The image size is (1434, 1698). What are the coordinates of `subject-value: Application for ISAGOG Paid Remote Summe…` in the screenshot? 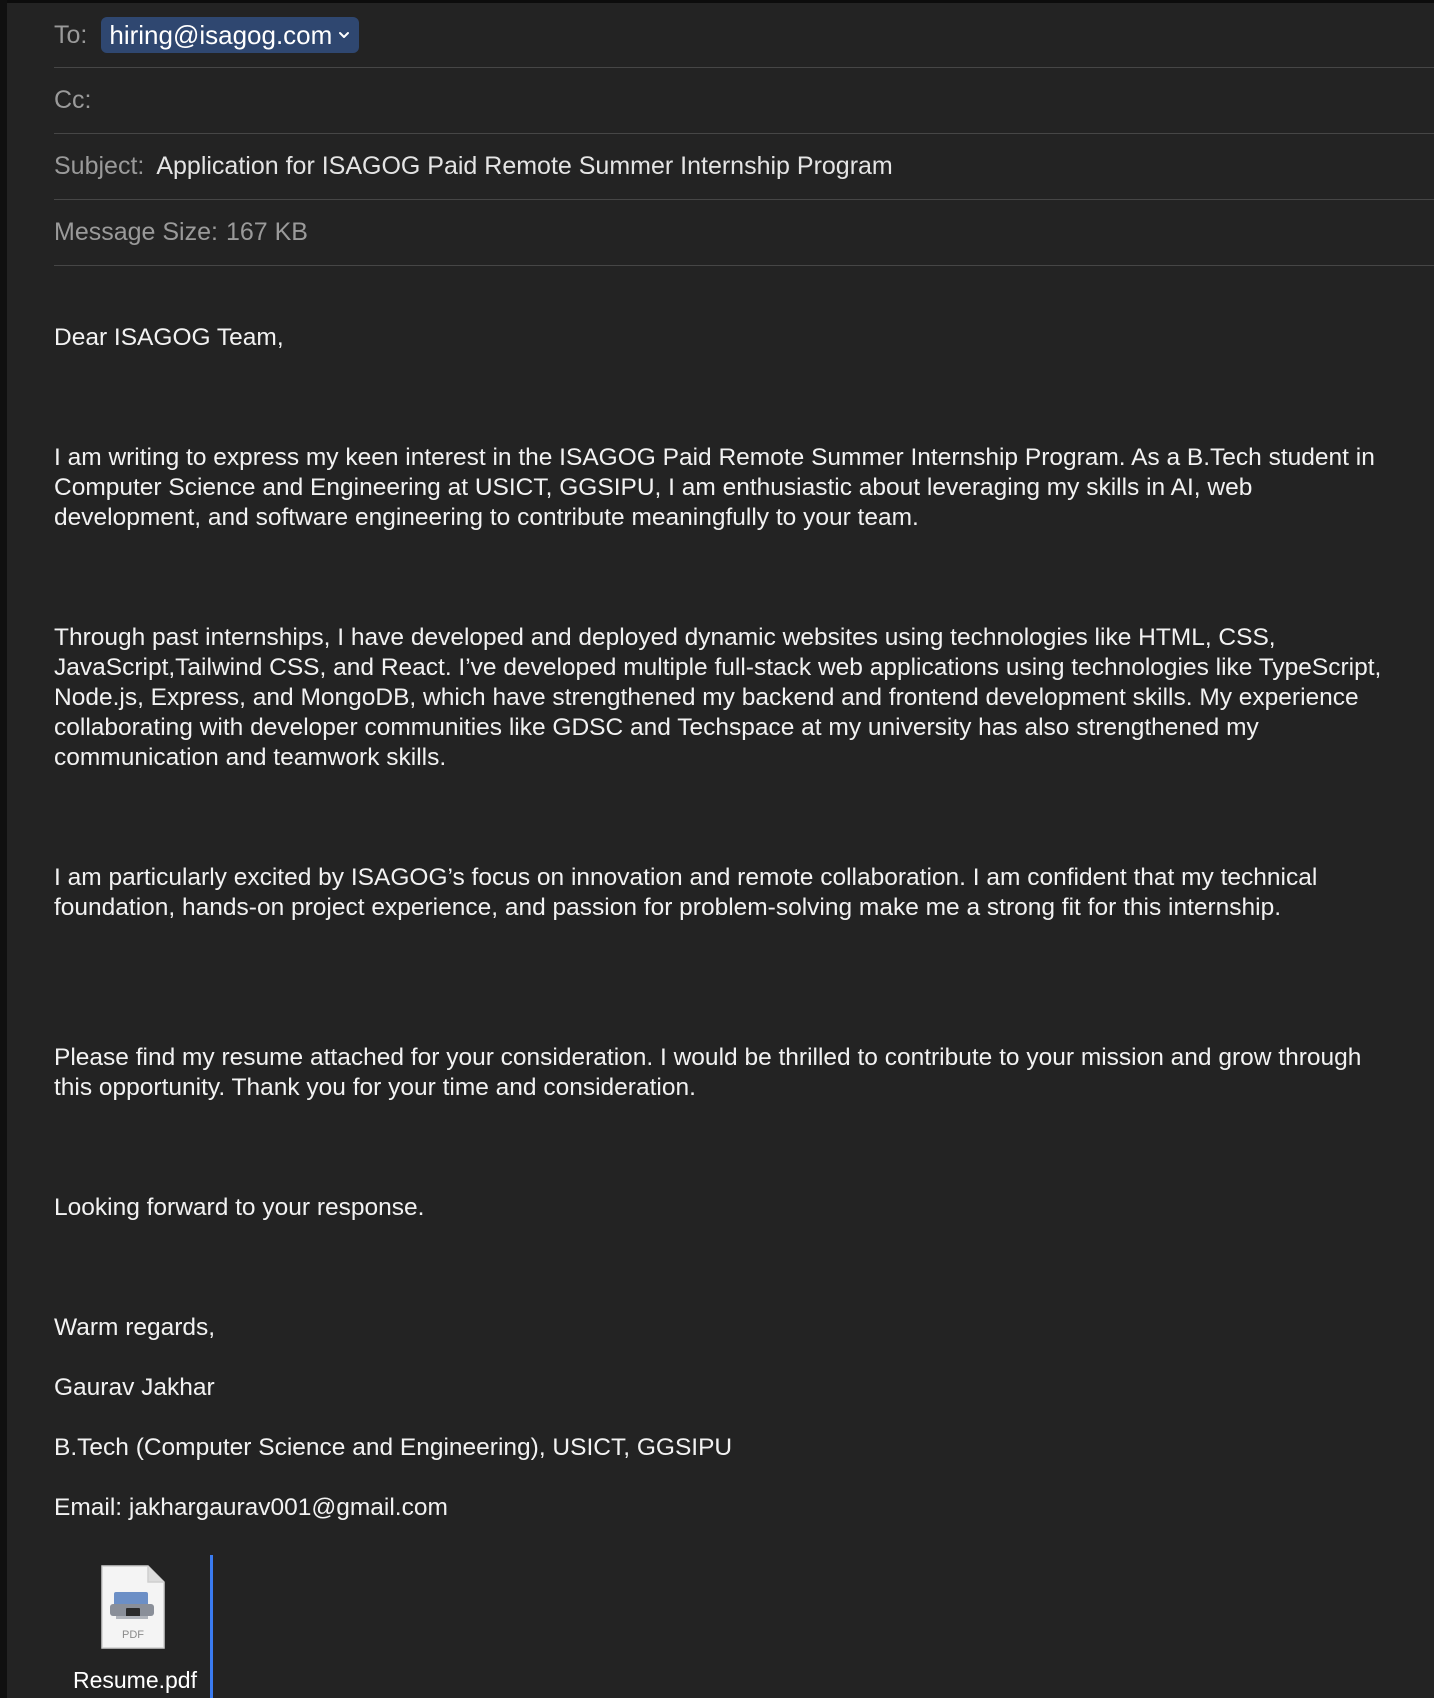 It's located at (524, 166).